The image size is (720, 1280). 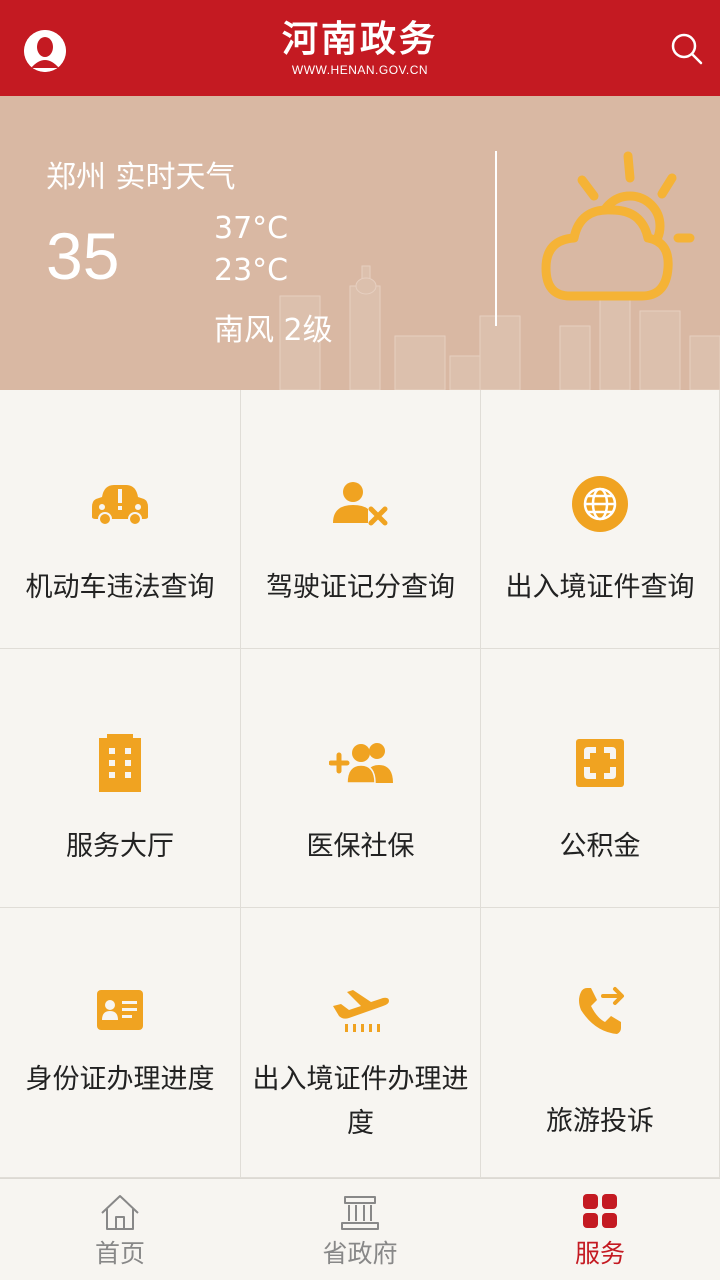 I want to click on airplane-icon, so click(x=360, y=1011).